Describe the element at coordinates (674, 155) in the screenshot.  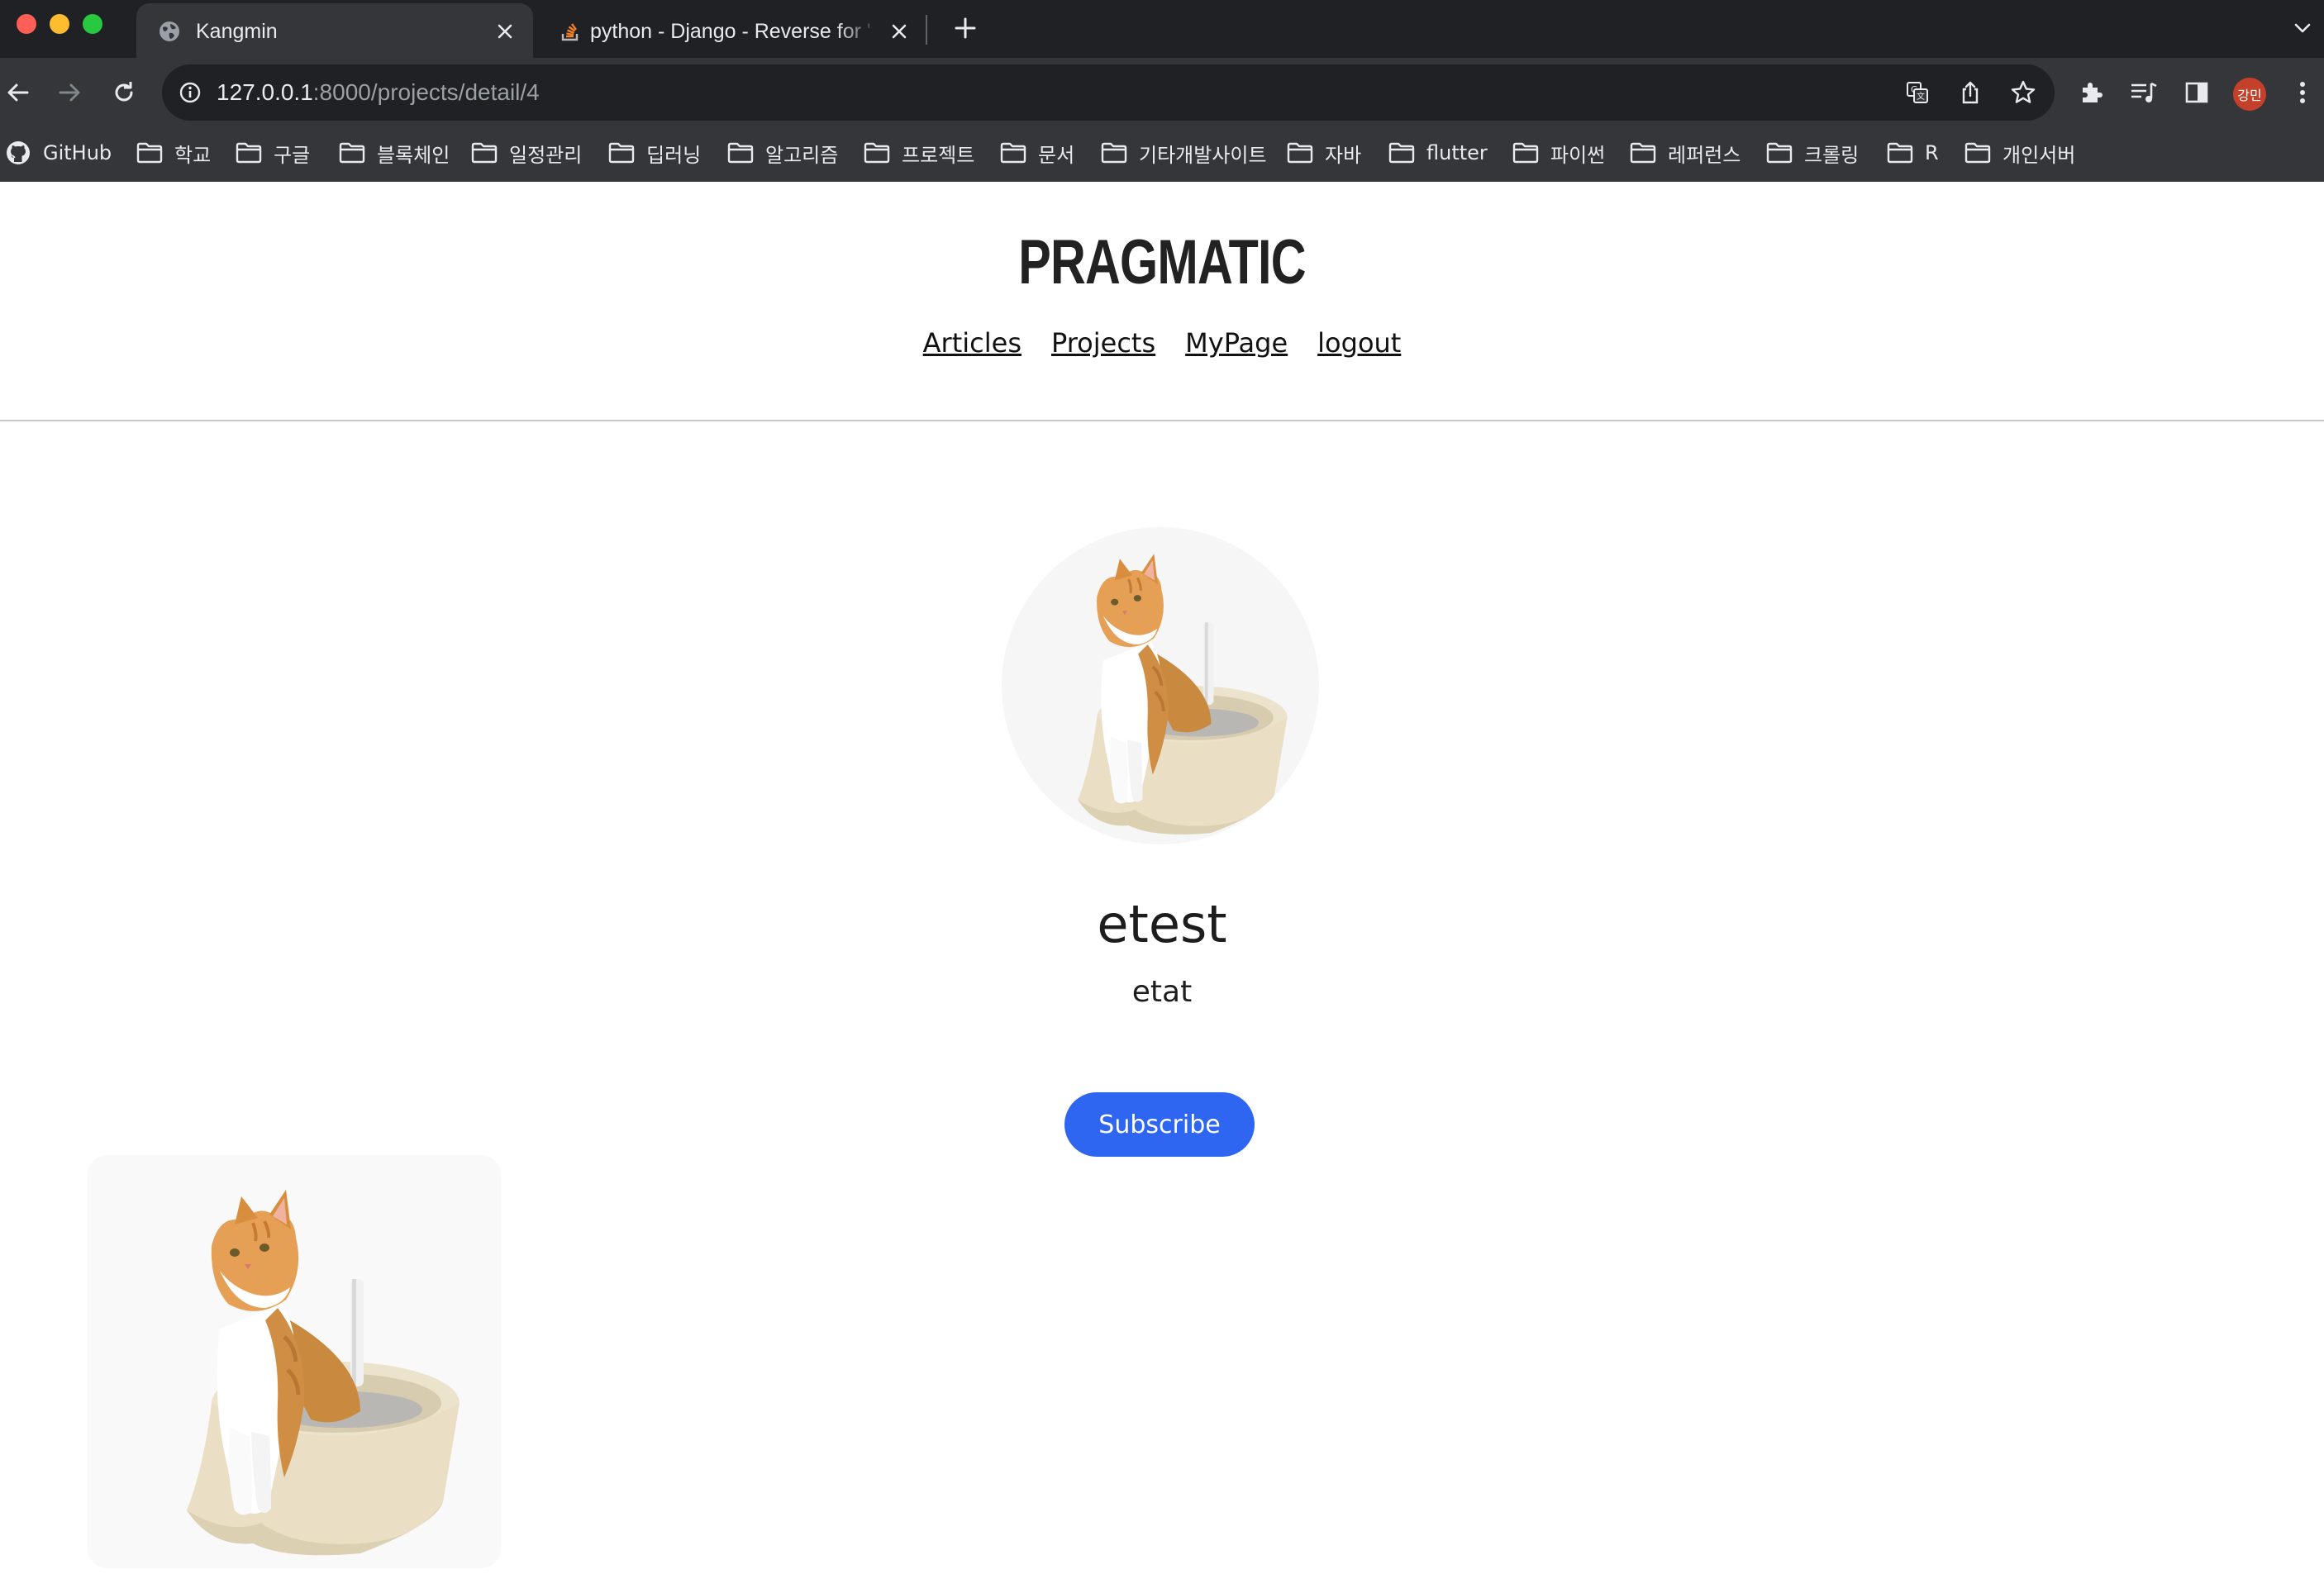
I see `bookmark-label: 딥러닝` at that location.